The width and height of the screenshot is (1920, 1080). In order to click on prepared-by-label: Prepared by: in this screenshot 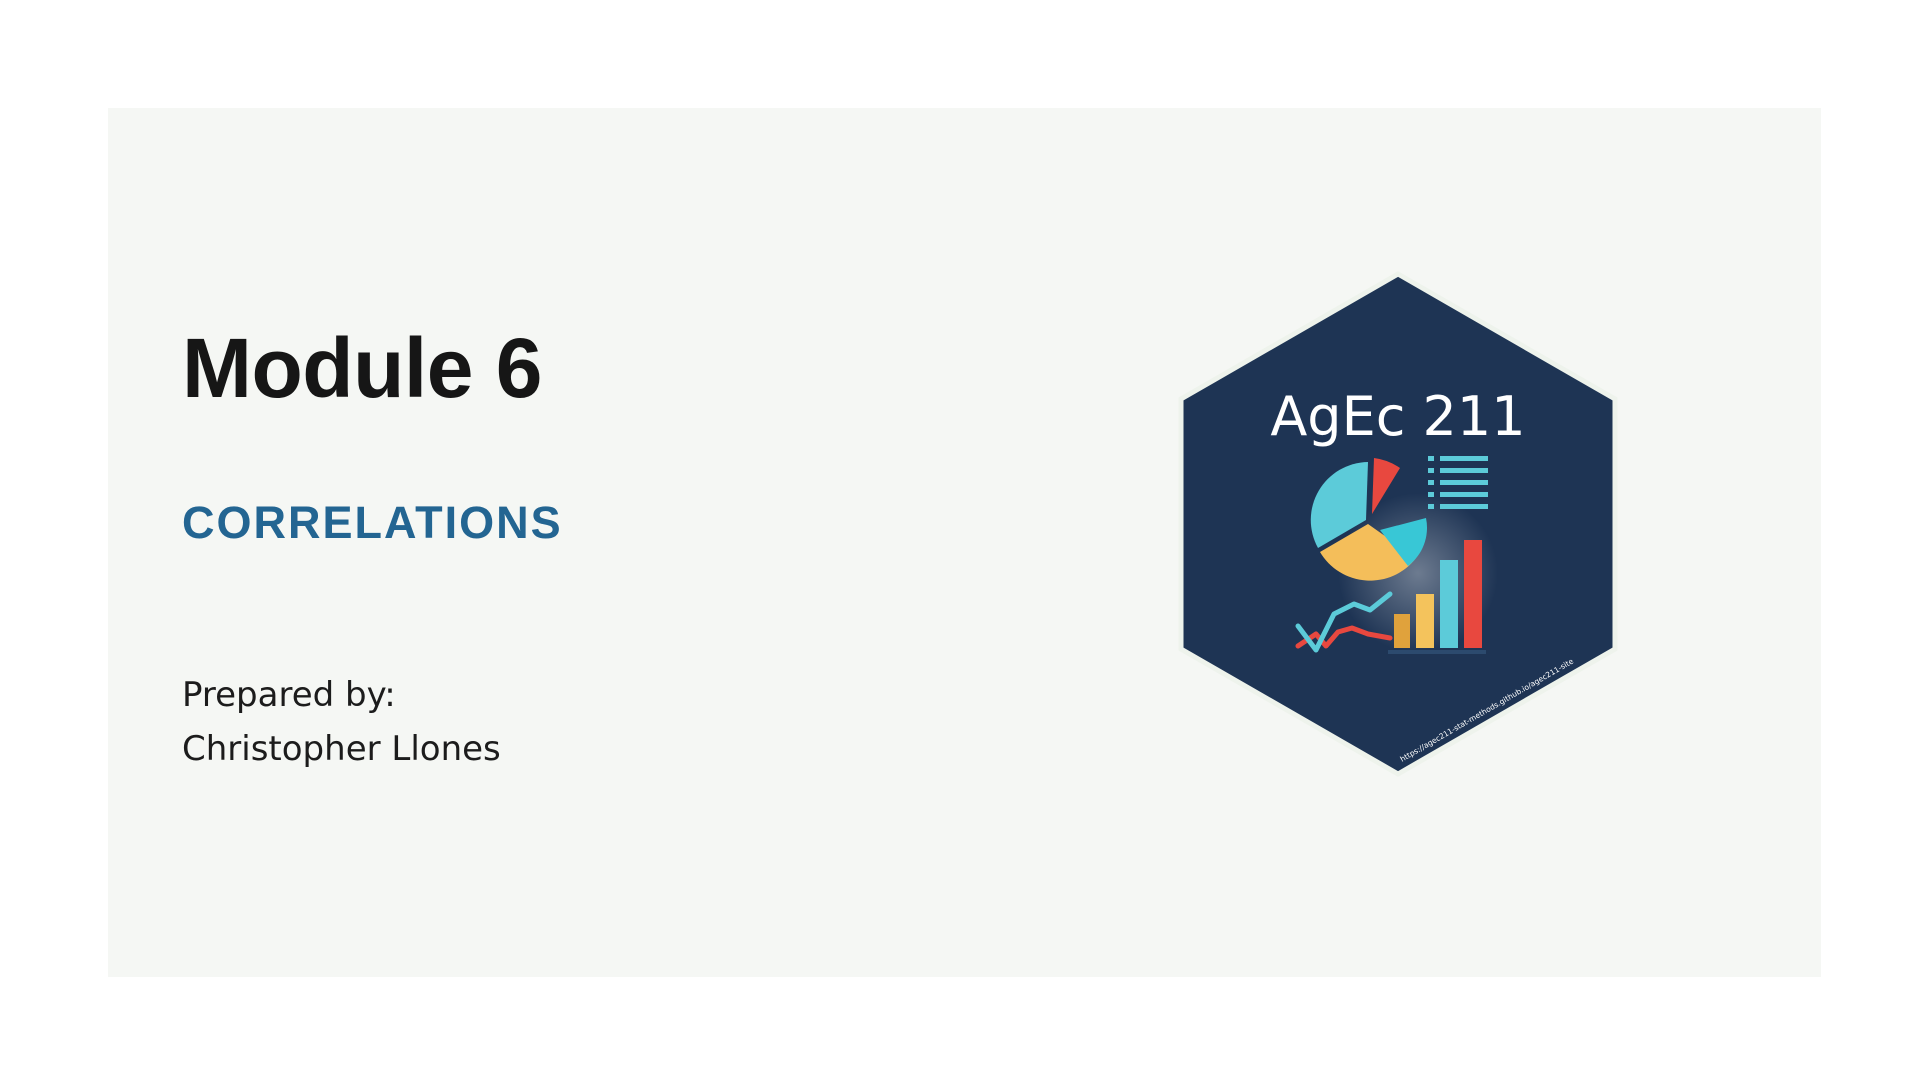, I will do `click(289, 695)`.